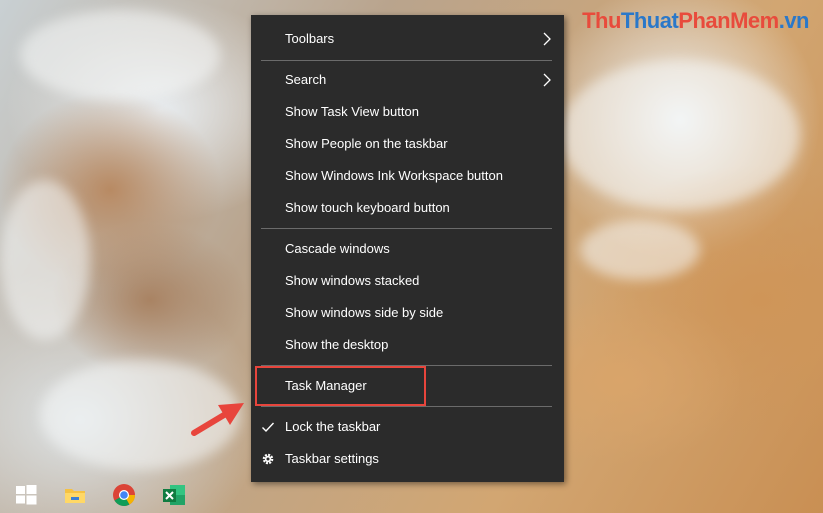  Describe the element at coordinates (332, 458) in the screenshot. I see `menu-item-label: Taskbar settings` at that location.